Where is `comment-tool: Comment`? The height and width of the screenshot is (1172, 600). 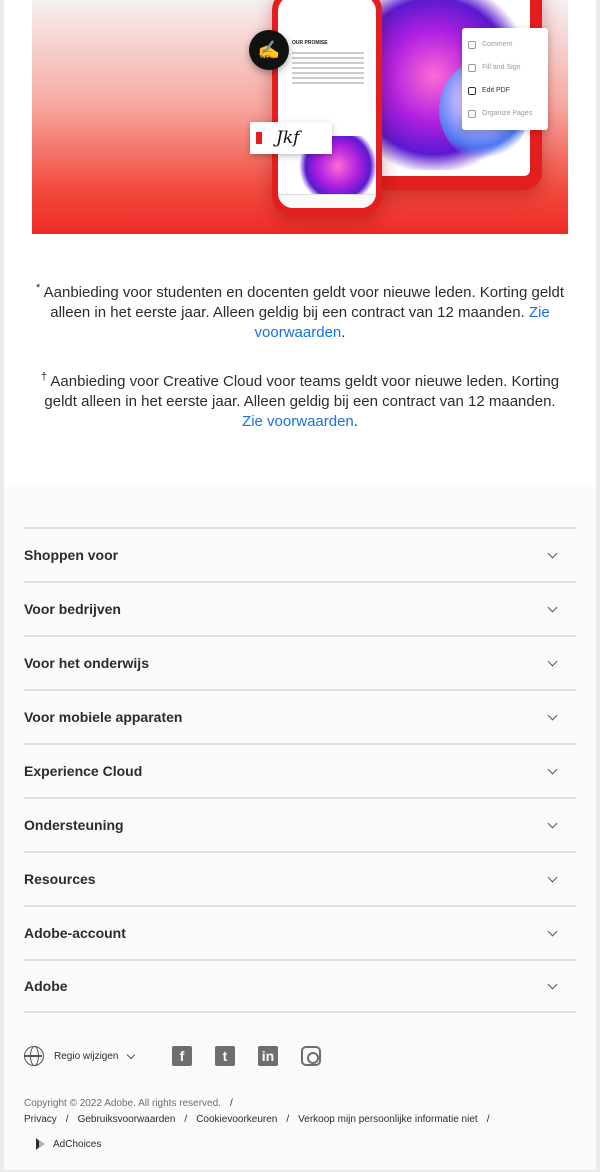
comment-tool: Comment is located at coordinates (505, 44).